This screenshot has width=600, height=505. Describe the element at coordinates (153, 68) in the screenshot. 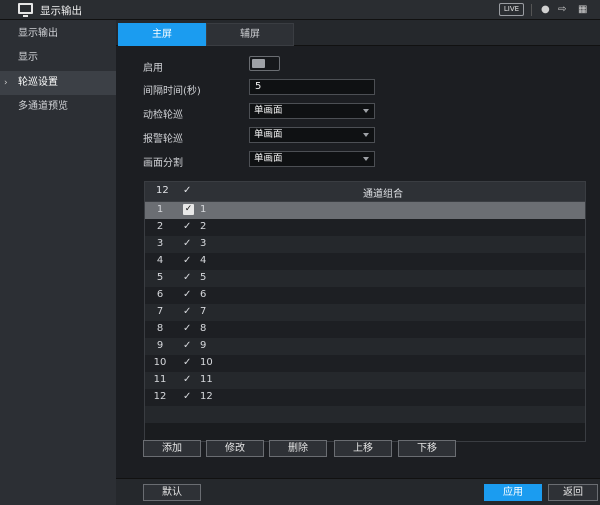

I see `enable-label: 启用` at that location.